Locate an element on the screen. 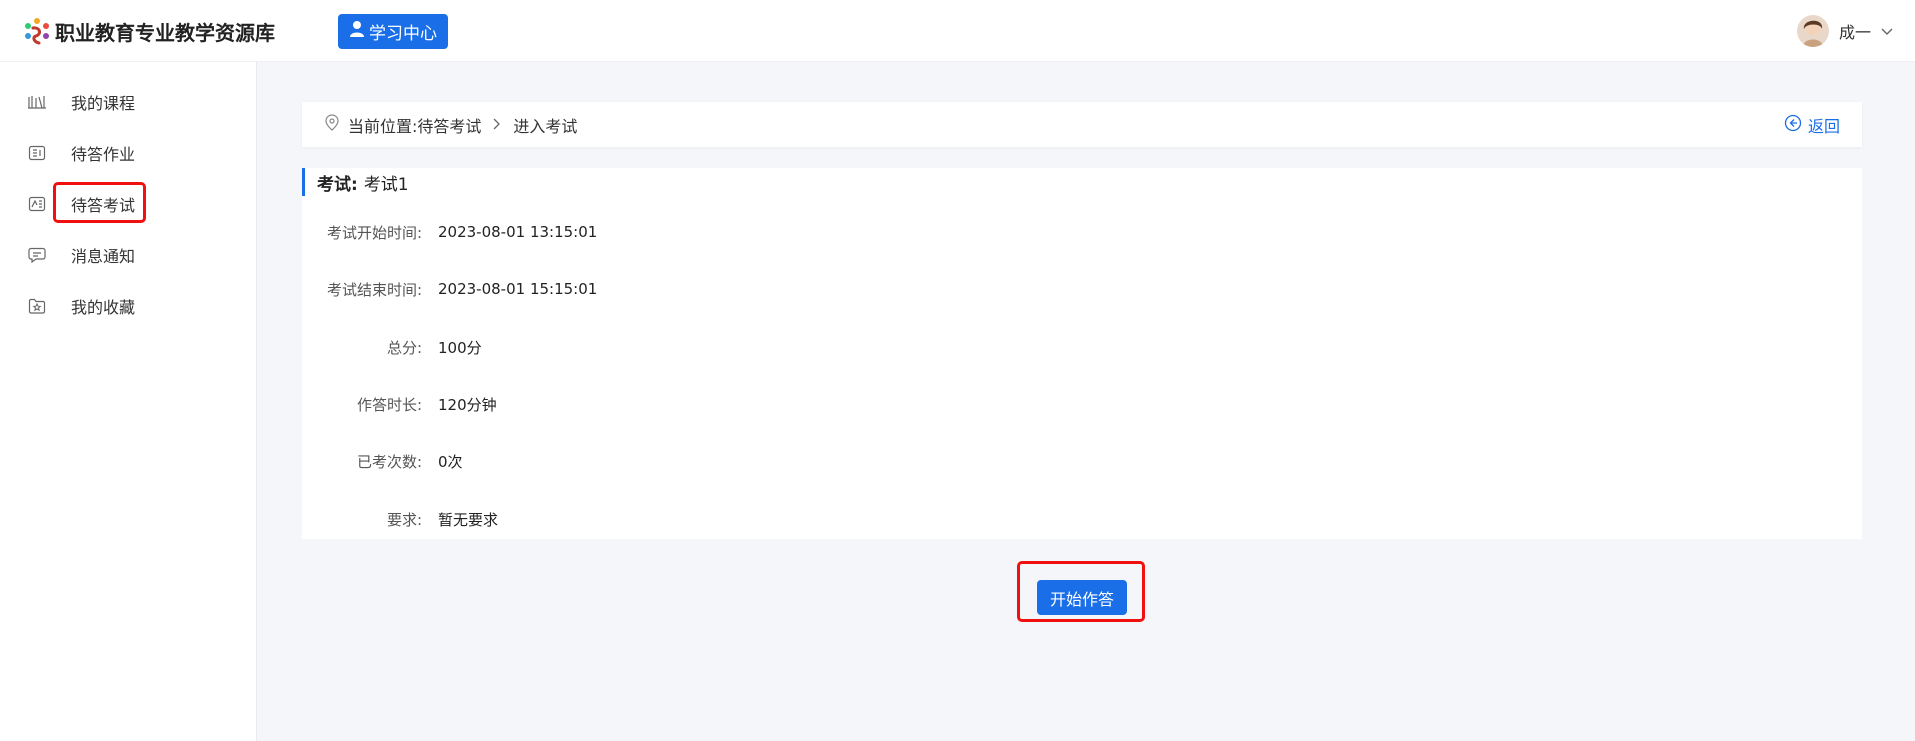 The width and height of the screenshot is (1915, 741). back-label: 返回 is located at coordinates (1823, 126).